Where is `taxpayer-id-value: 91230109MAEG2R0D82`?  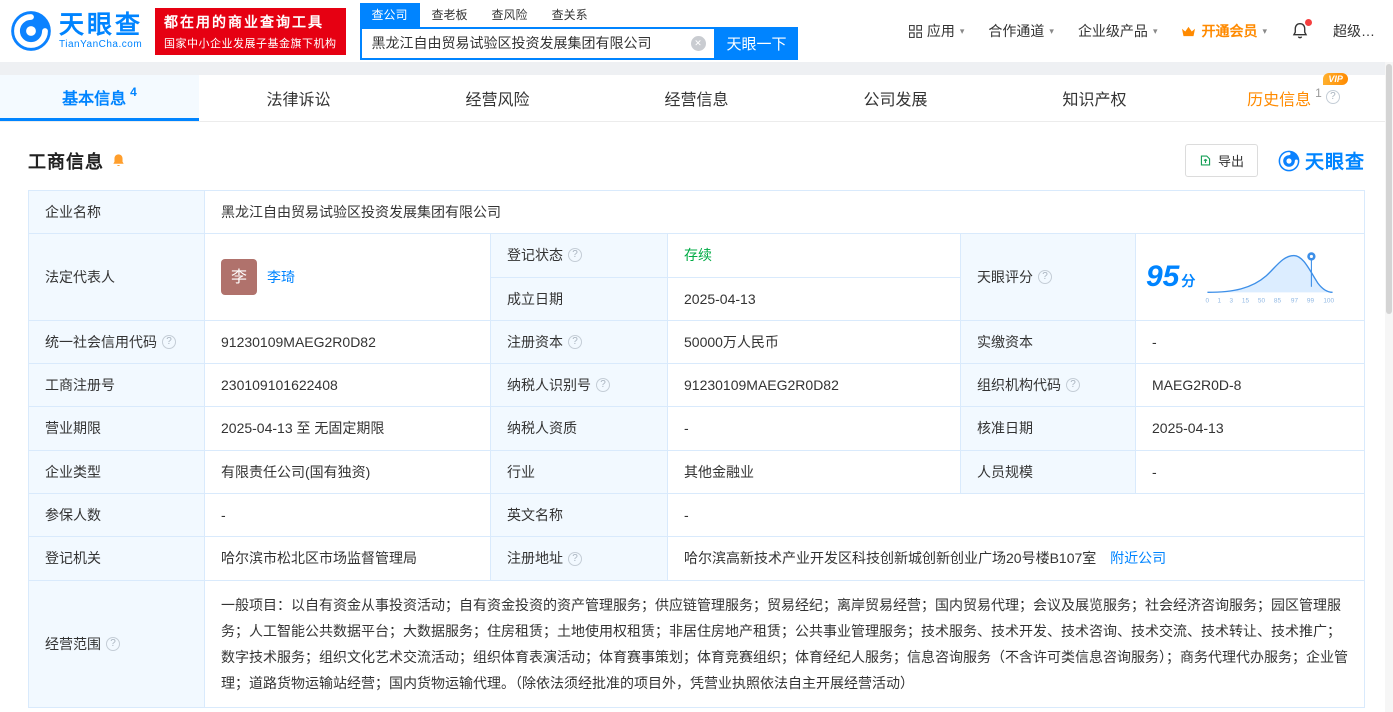
taxpayer-id-value: 91230109MAEG2R0D82 is located at coordinates (814, 385).